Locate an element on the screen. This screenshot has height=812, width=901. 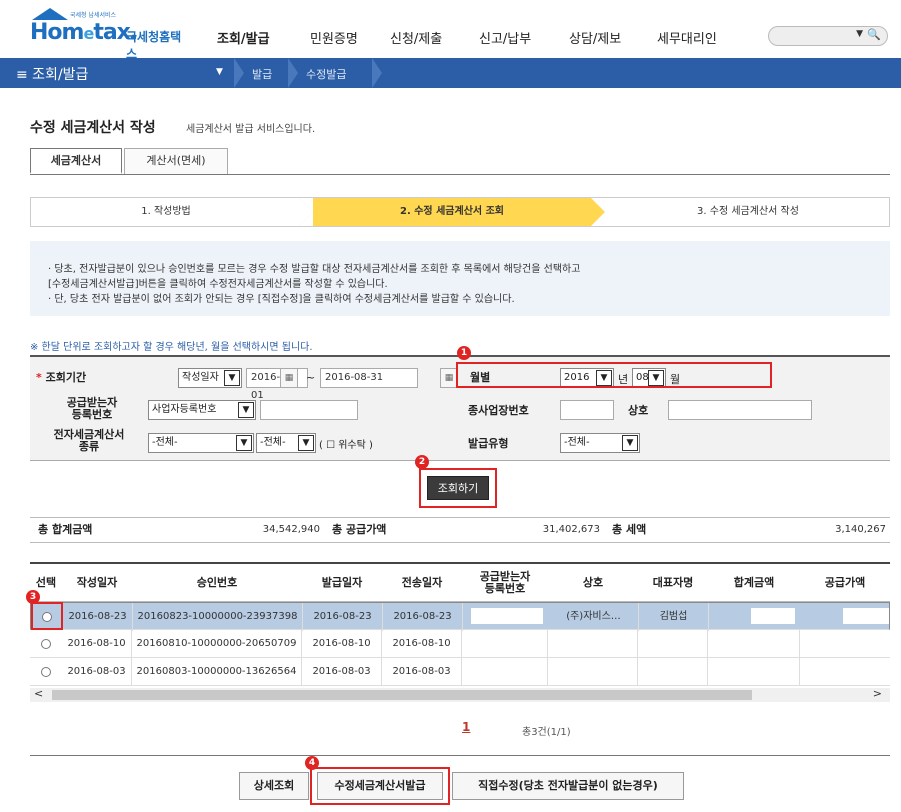
period-label: * 조회기간 is located at coordinates (61, 378).